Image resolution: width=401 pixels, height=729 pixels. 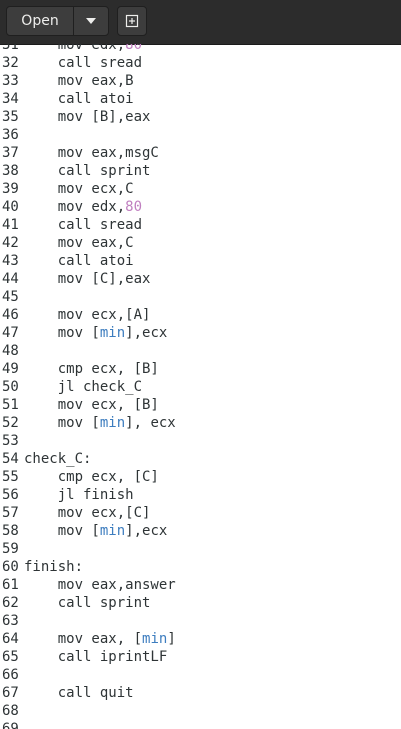 I want to click on code-token: call sread, so click(x=83, y=225).